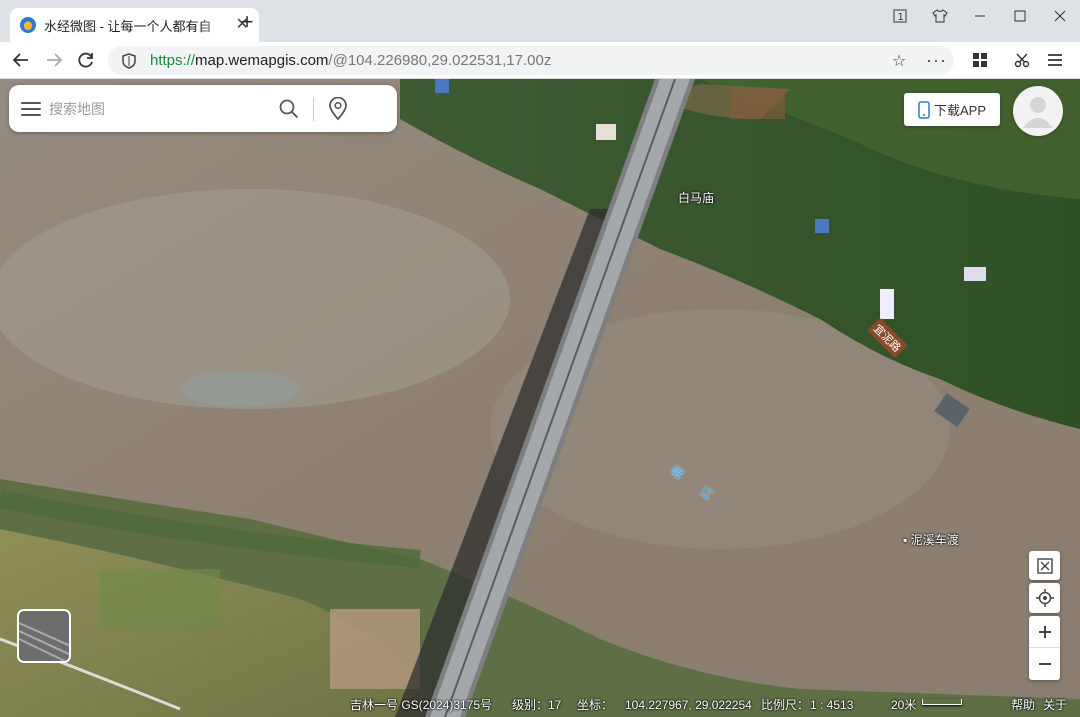 The width and height of the screenshot is (1080, 717). What do you see at coordinates (247, 22) in the screenshot?
I see `new-tab-button: +` at bounding box center [247, 22].